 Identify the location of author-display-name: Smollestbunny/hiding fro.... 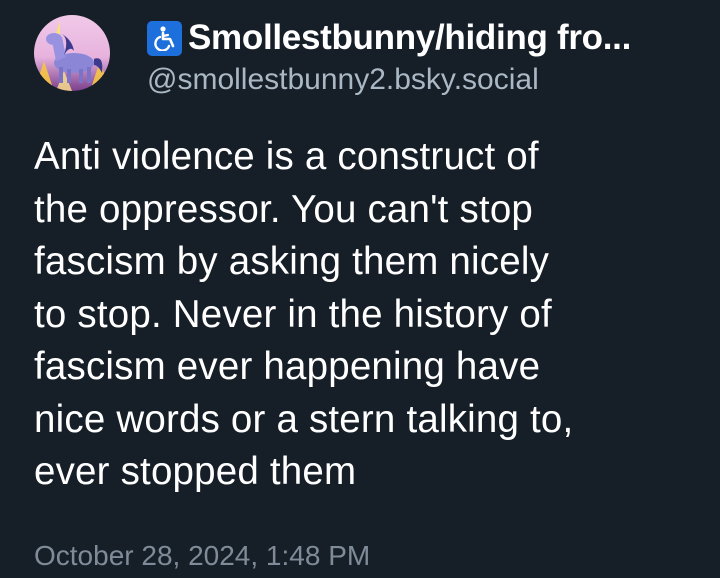
(409, 38).